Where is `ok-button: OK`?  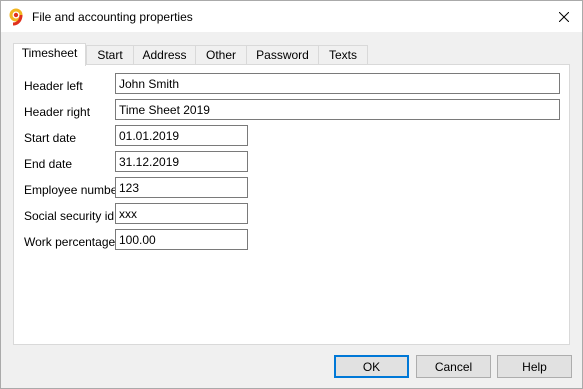
ok-button: OK is located at coordinates (371, 366).